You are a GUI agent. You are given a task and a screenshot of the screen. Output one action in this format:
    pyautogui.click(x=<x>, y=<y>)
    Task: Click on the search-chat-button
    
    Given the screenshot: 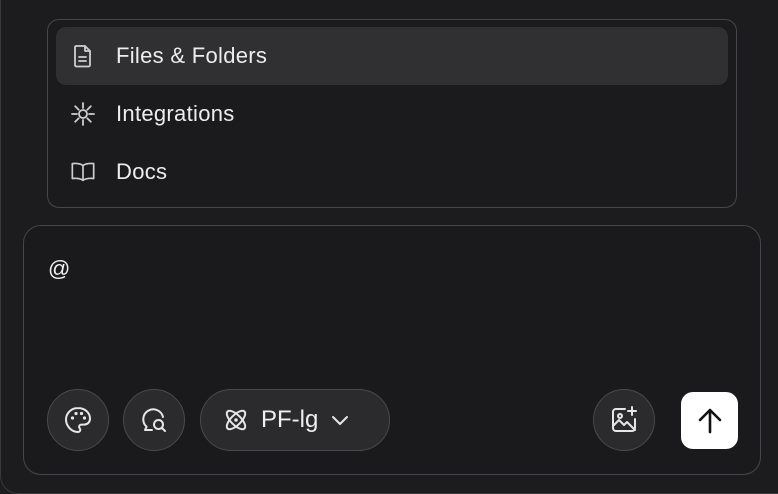 What is the action you would take?
    pyautogui.click(x=154, y=420)
    